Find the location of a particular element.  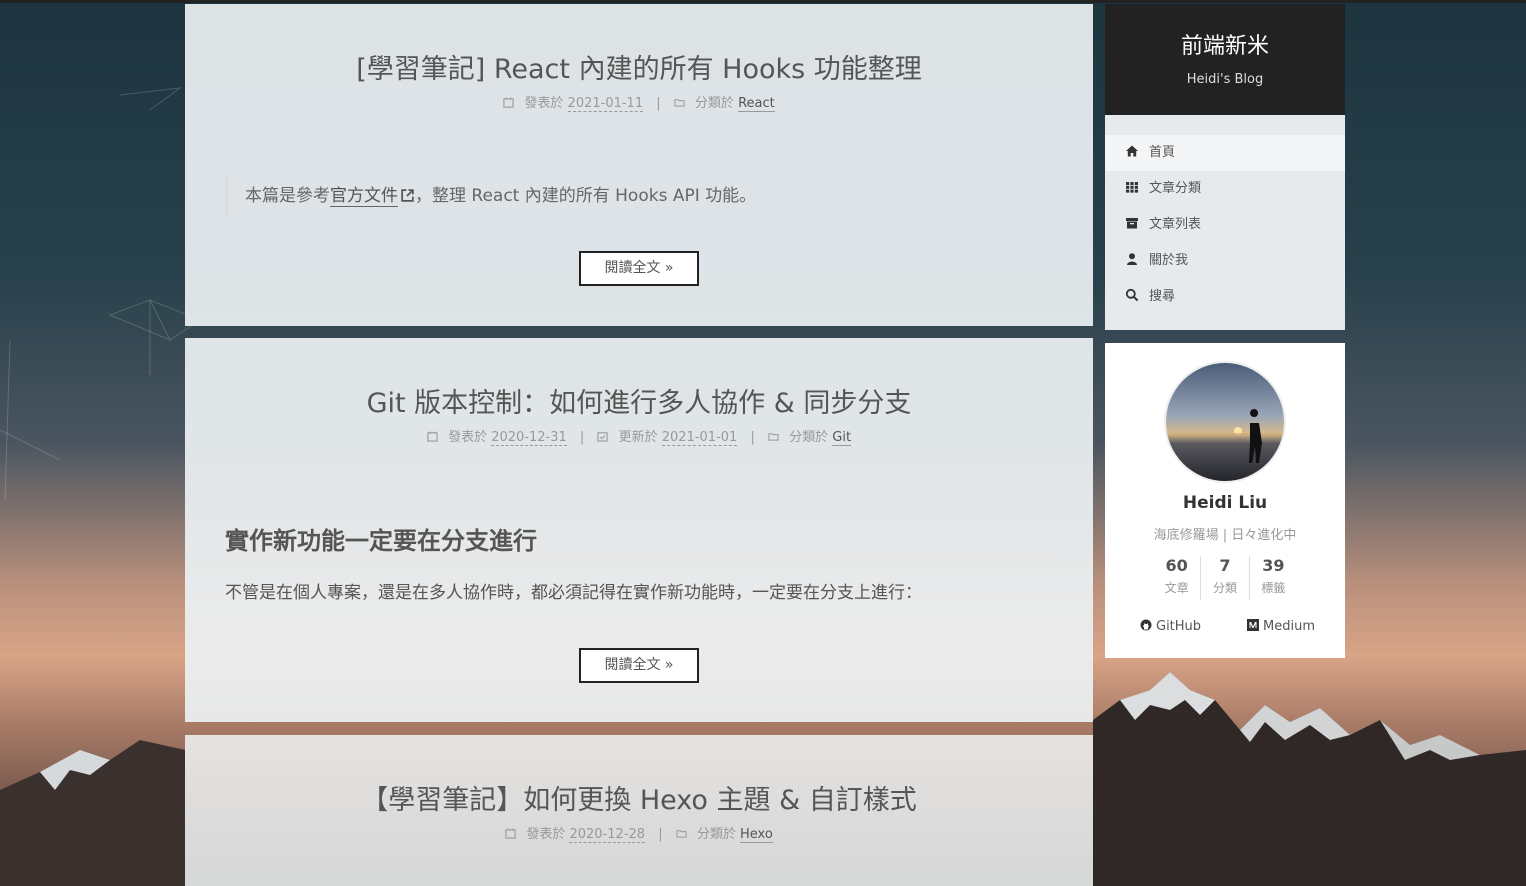

category-link: React is located at coordinates (756, 104).